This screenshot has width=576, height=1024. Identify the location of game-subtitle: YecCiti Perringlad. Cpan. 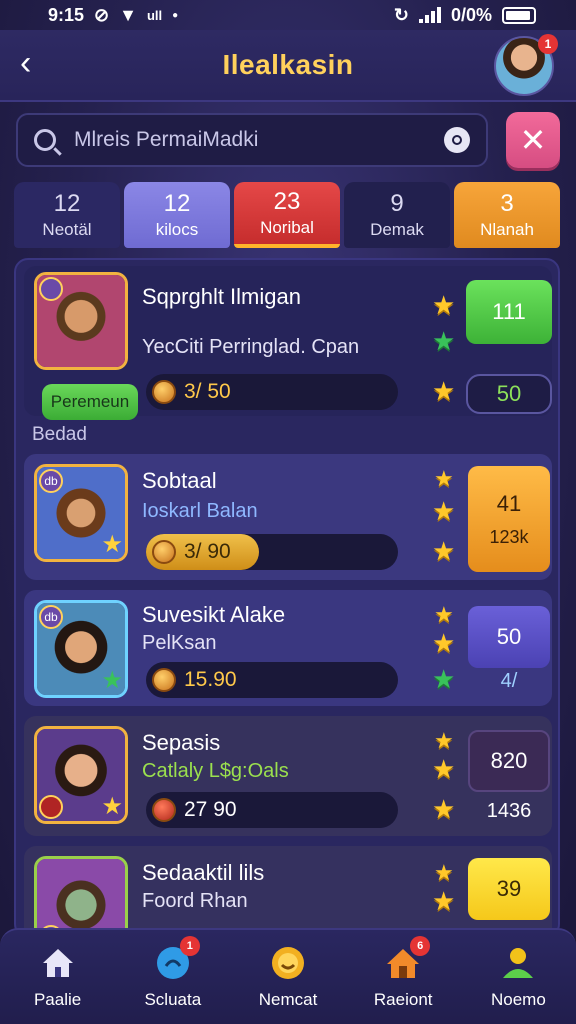
(251, 347).